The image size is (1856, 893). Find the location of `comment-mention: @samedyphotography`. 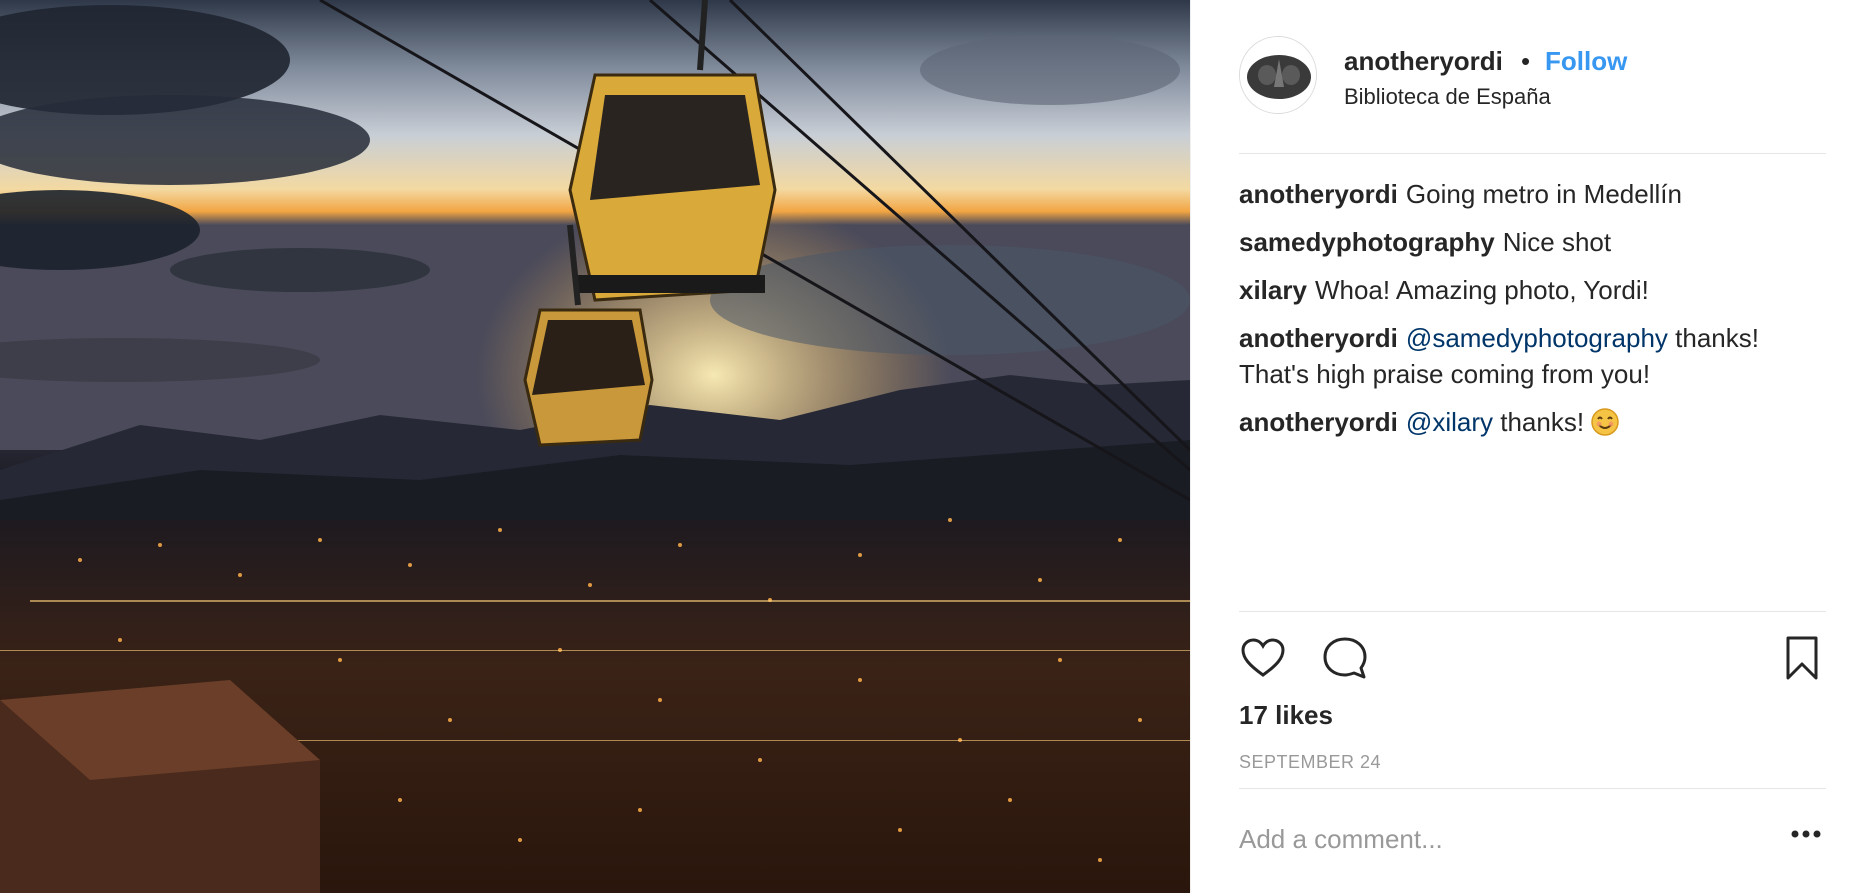

comment-mention: @samedyphotography is located at coordinates (1537, 338).